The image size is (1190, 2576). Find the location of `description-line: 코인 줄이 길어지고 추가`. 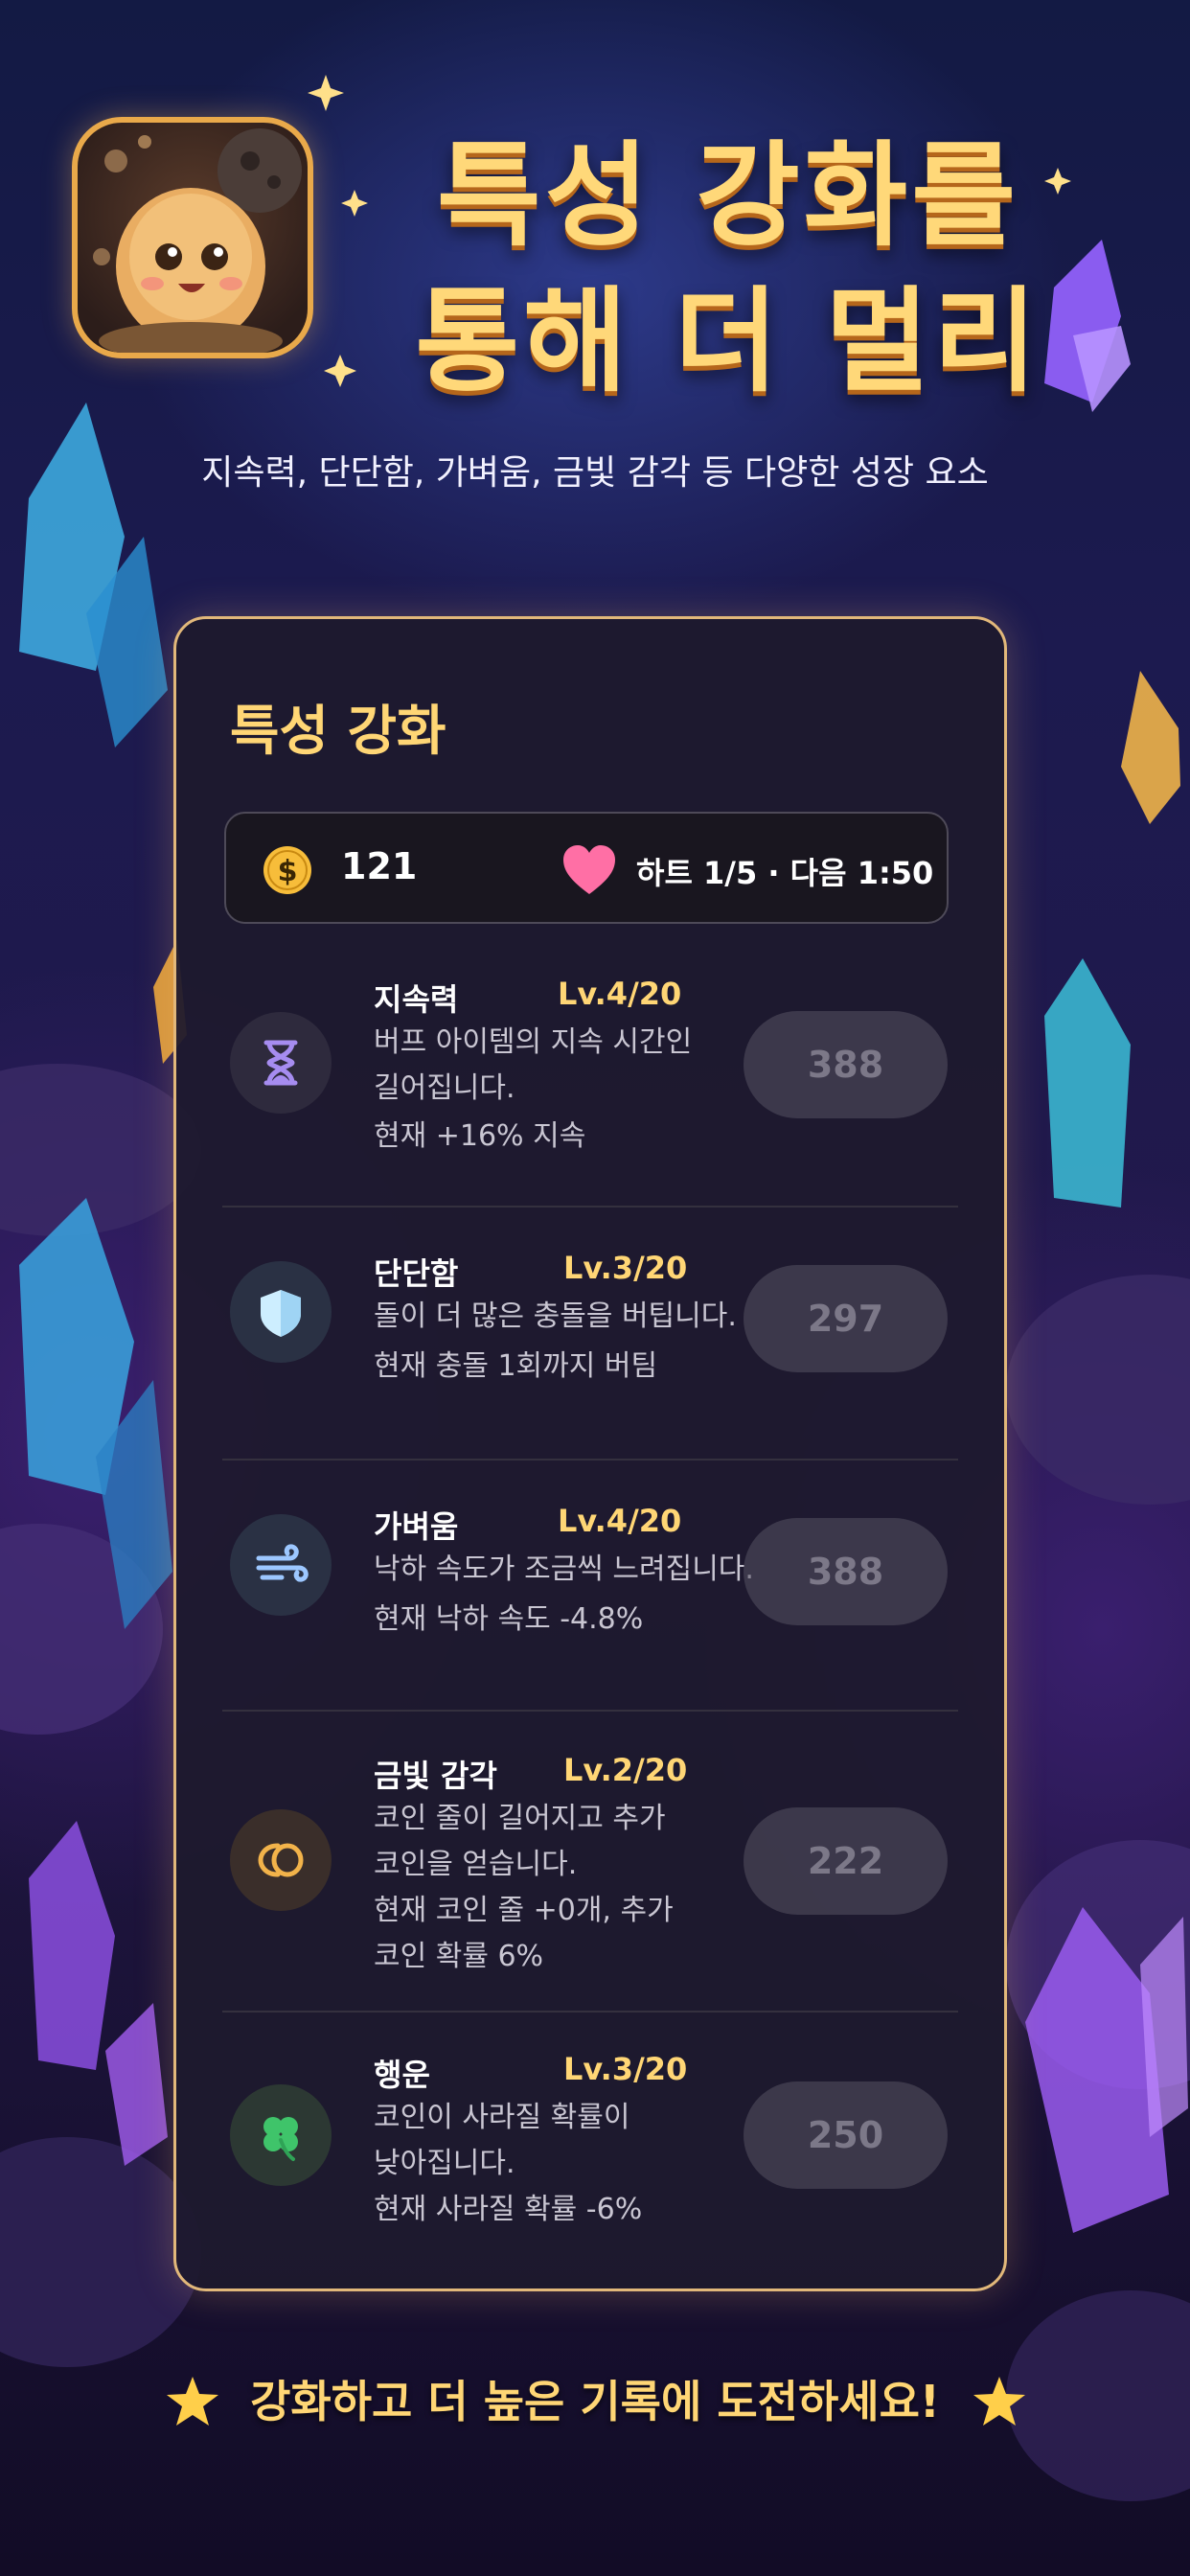

description-line: 코인 줄이 길어지고 추가 is located at coordinates (520, 1818).